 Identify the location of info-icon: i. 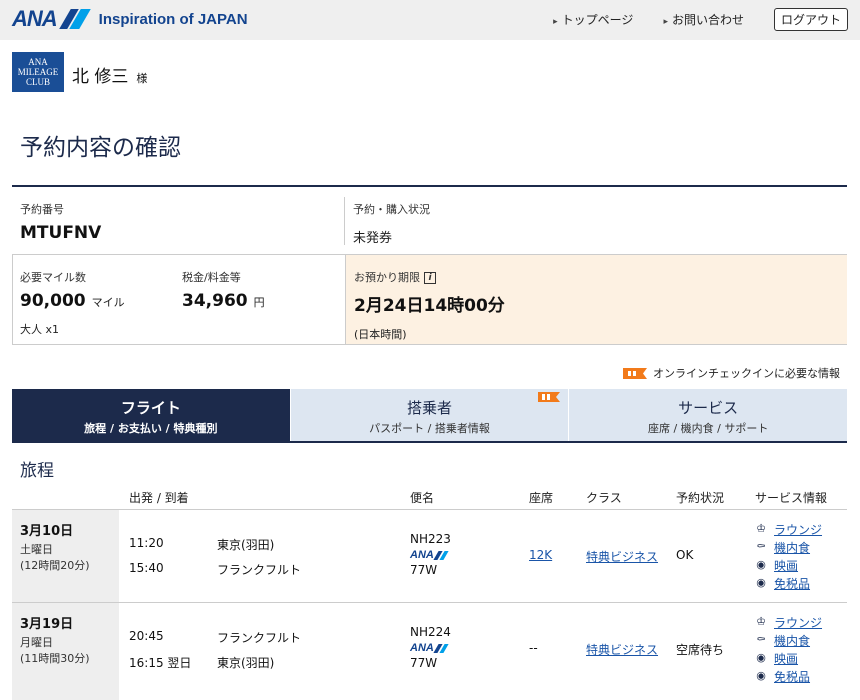
(430, 278).